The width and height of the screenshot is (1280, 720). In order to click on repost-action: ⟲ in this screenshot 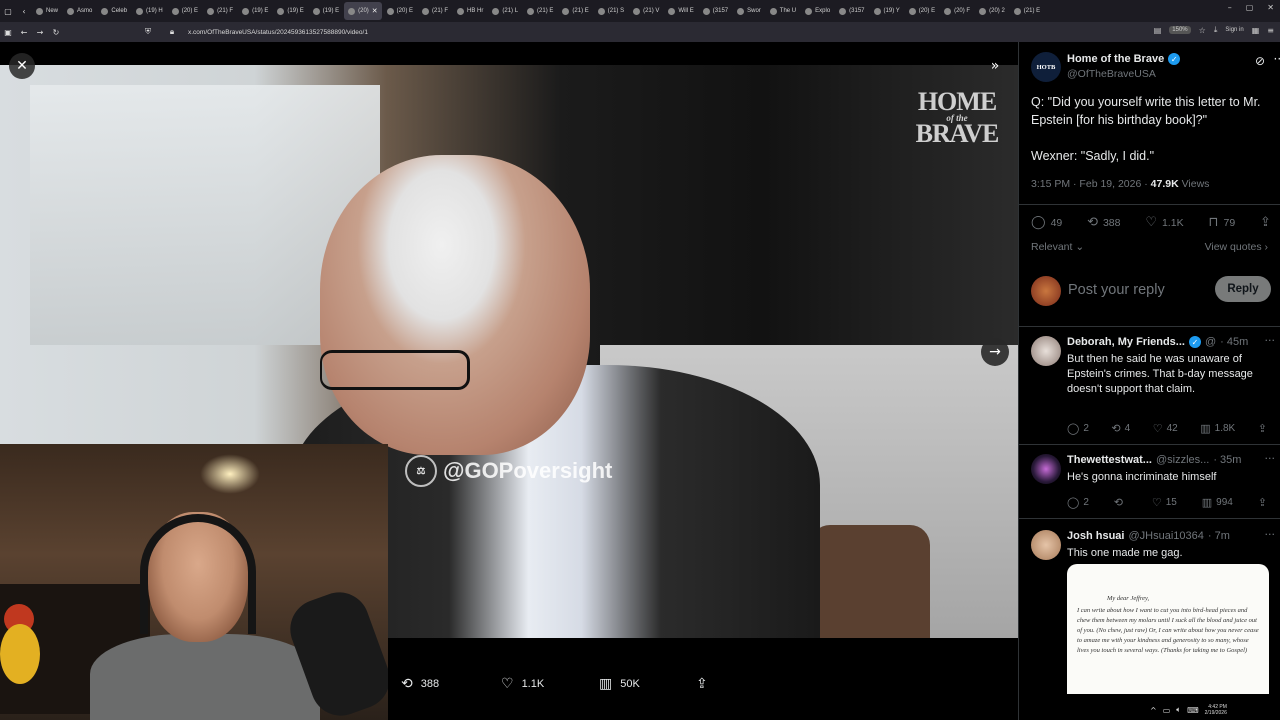, I will do `click(1120, 502)`.